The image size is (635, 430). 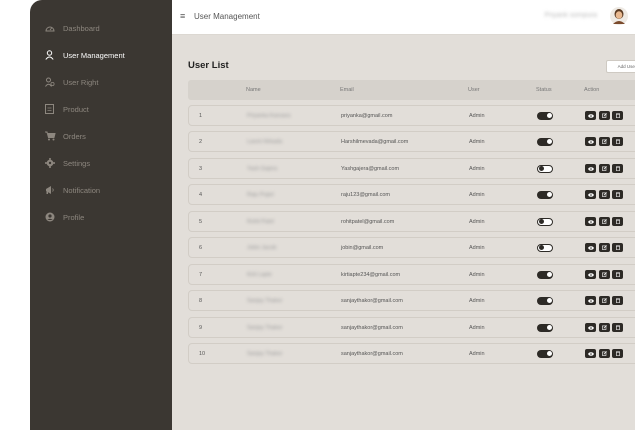 I want to click on view-icon, so click(x=590, y=274).